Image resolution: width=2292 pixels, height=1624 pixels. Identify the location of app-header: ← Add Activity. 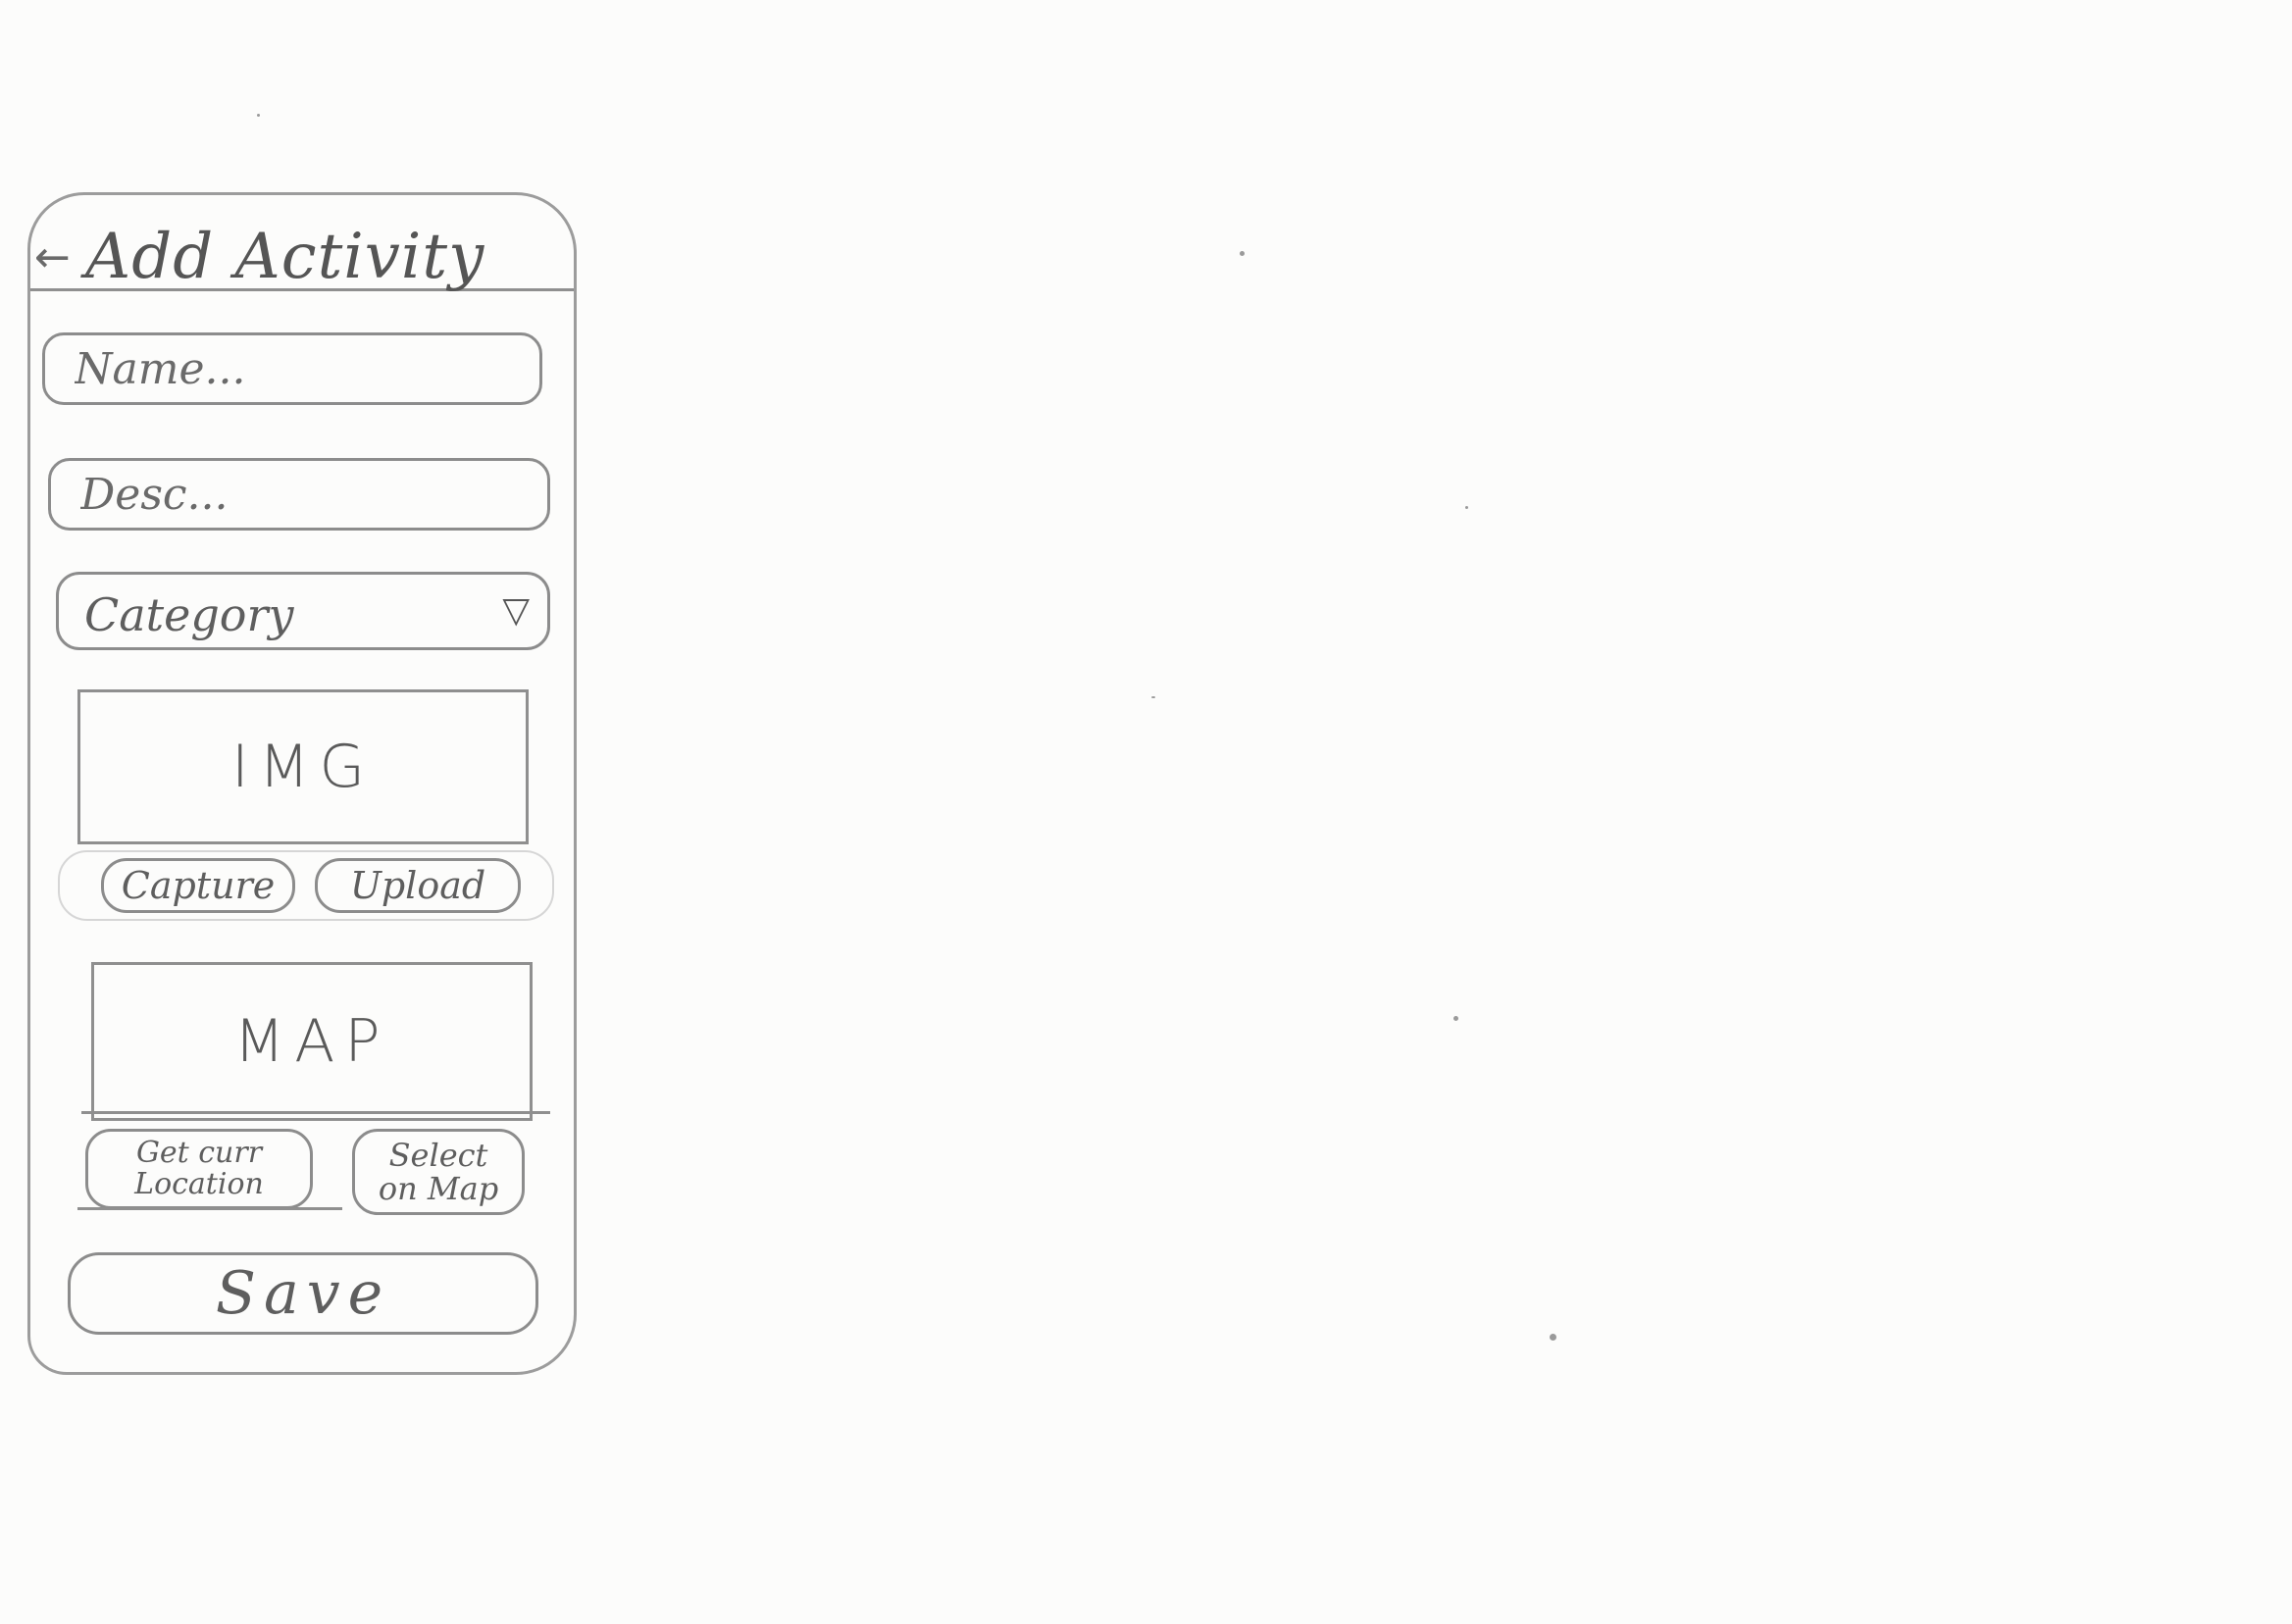
(302, 243).